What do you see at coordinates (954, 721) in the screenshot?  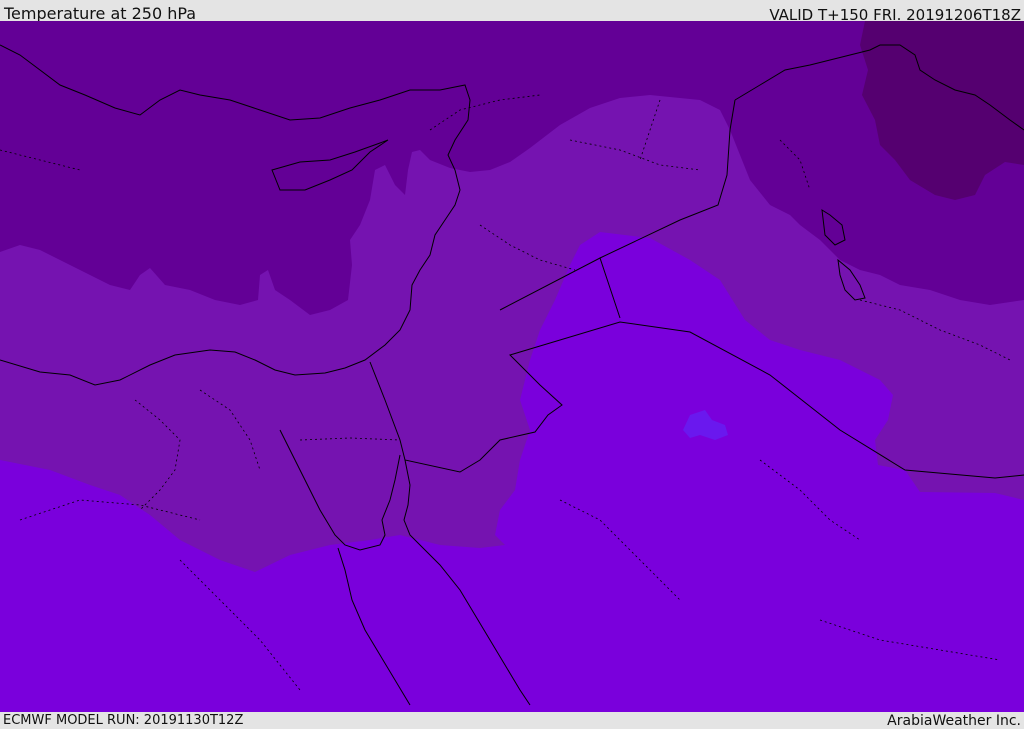 I see `brand-credit: ArabiaWeather Inc.` at bounding box center [954, 721].